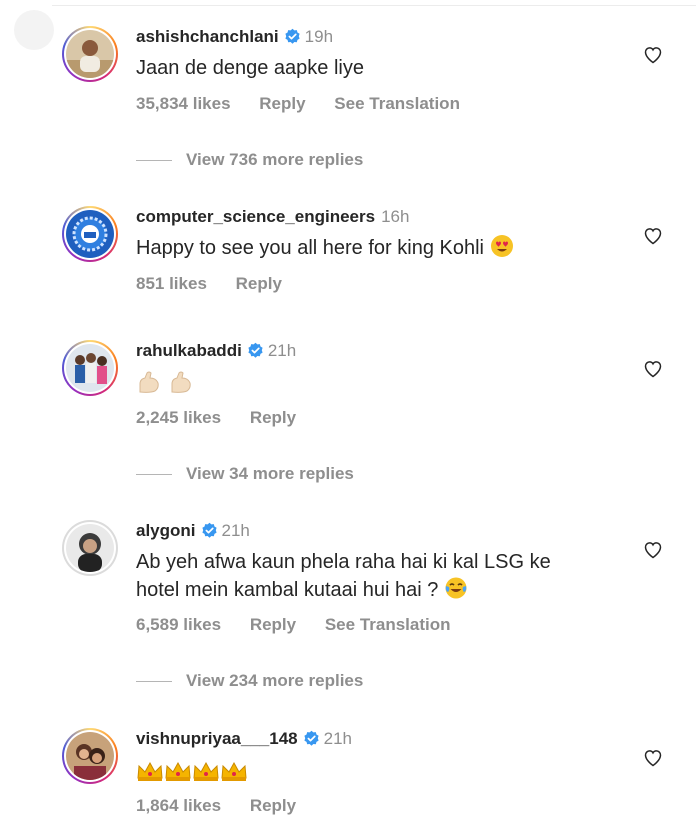 This screenshot has height=830, width=696. What do you see at coordinates (287, 590) in the screenshot?
I see `comment-text-line: hotel mein kambal kutaai hui hai ?` at bounding box center [287, 590].